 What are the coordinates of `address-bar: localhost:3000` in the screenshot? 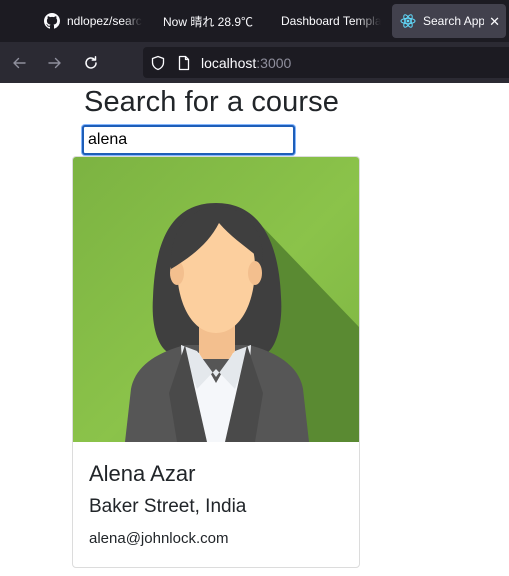 It's located at (326, 62).